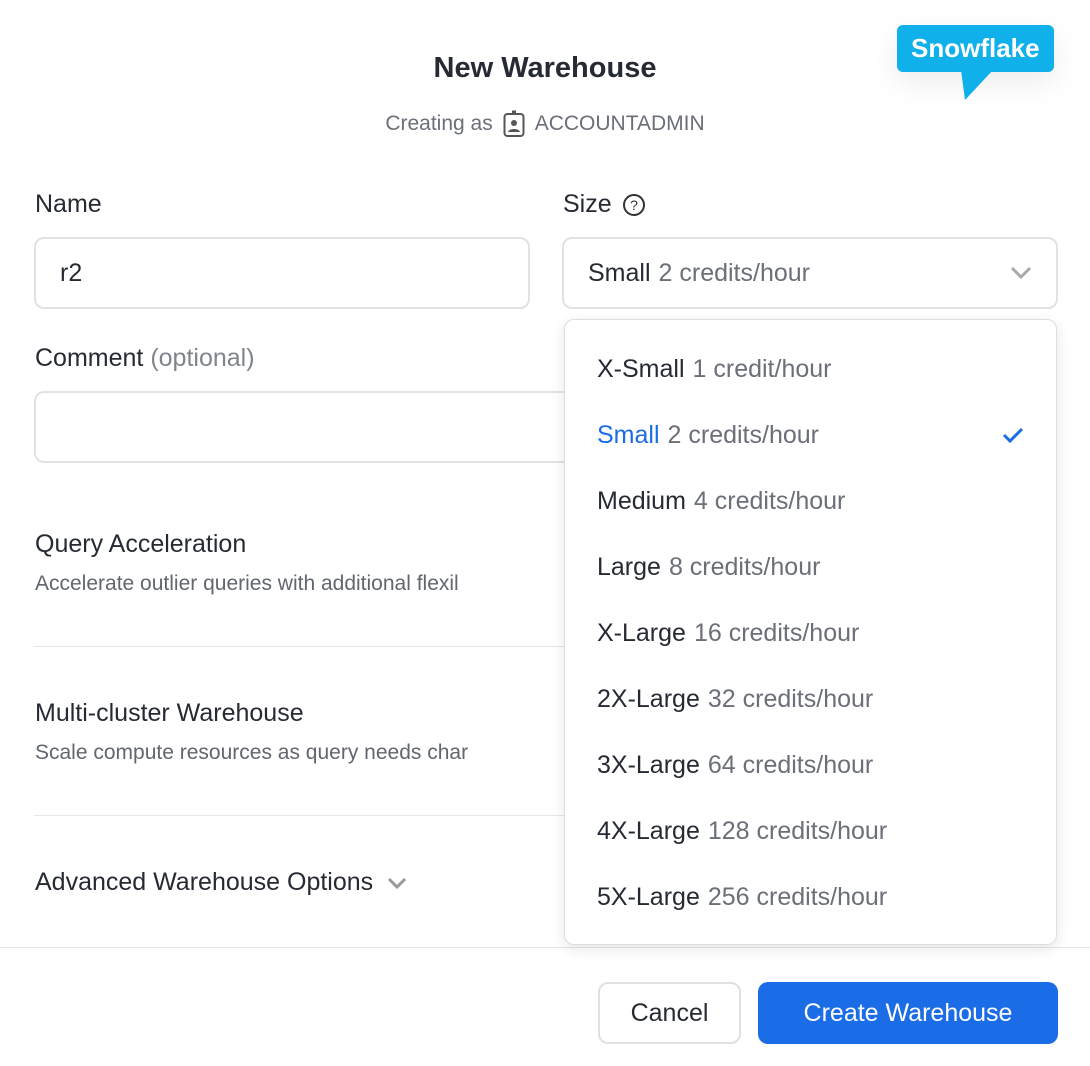  Describe the element at coordinates (797, 830) in the screenshot. I see `size-option-credits: 128 credits/hour` at that location.